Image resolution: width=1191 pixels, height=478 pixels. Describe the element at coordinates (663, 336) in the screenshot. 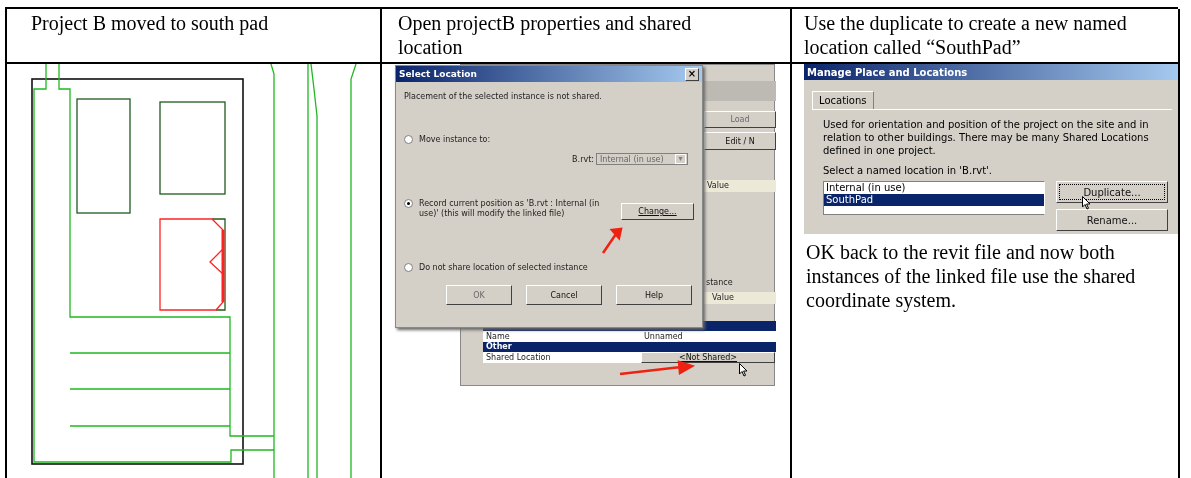

I see `property-value: Unnamed` at that location.